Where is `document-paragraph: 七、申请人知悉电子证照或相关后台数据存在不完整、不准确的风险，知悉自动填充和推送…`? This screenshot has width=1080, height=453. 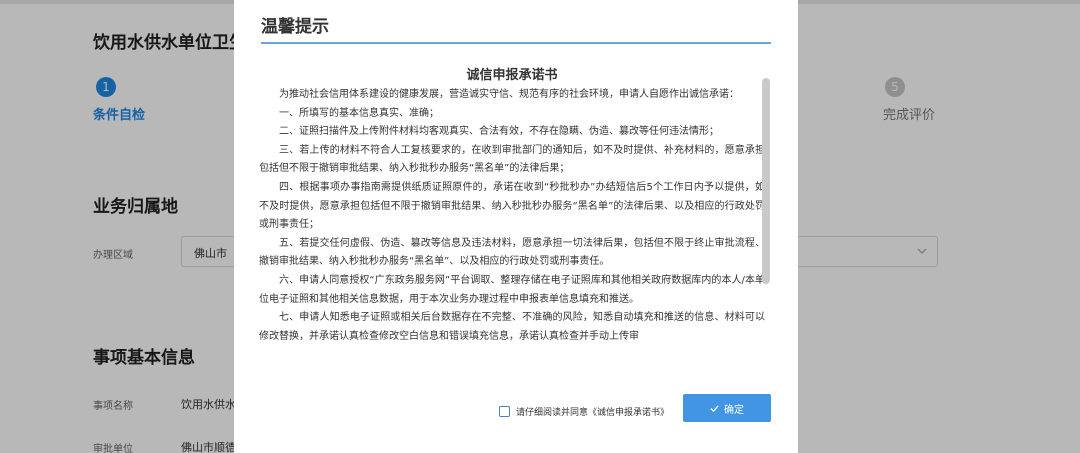
document-paragraph: 七、申请人知悉电子证照或相关后台数据存在不完整、不准确的风险，知悉自动填充和推送… is located at coordinates (512, 327).